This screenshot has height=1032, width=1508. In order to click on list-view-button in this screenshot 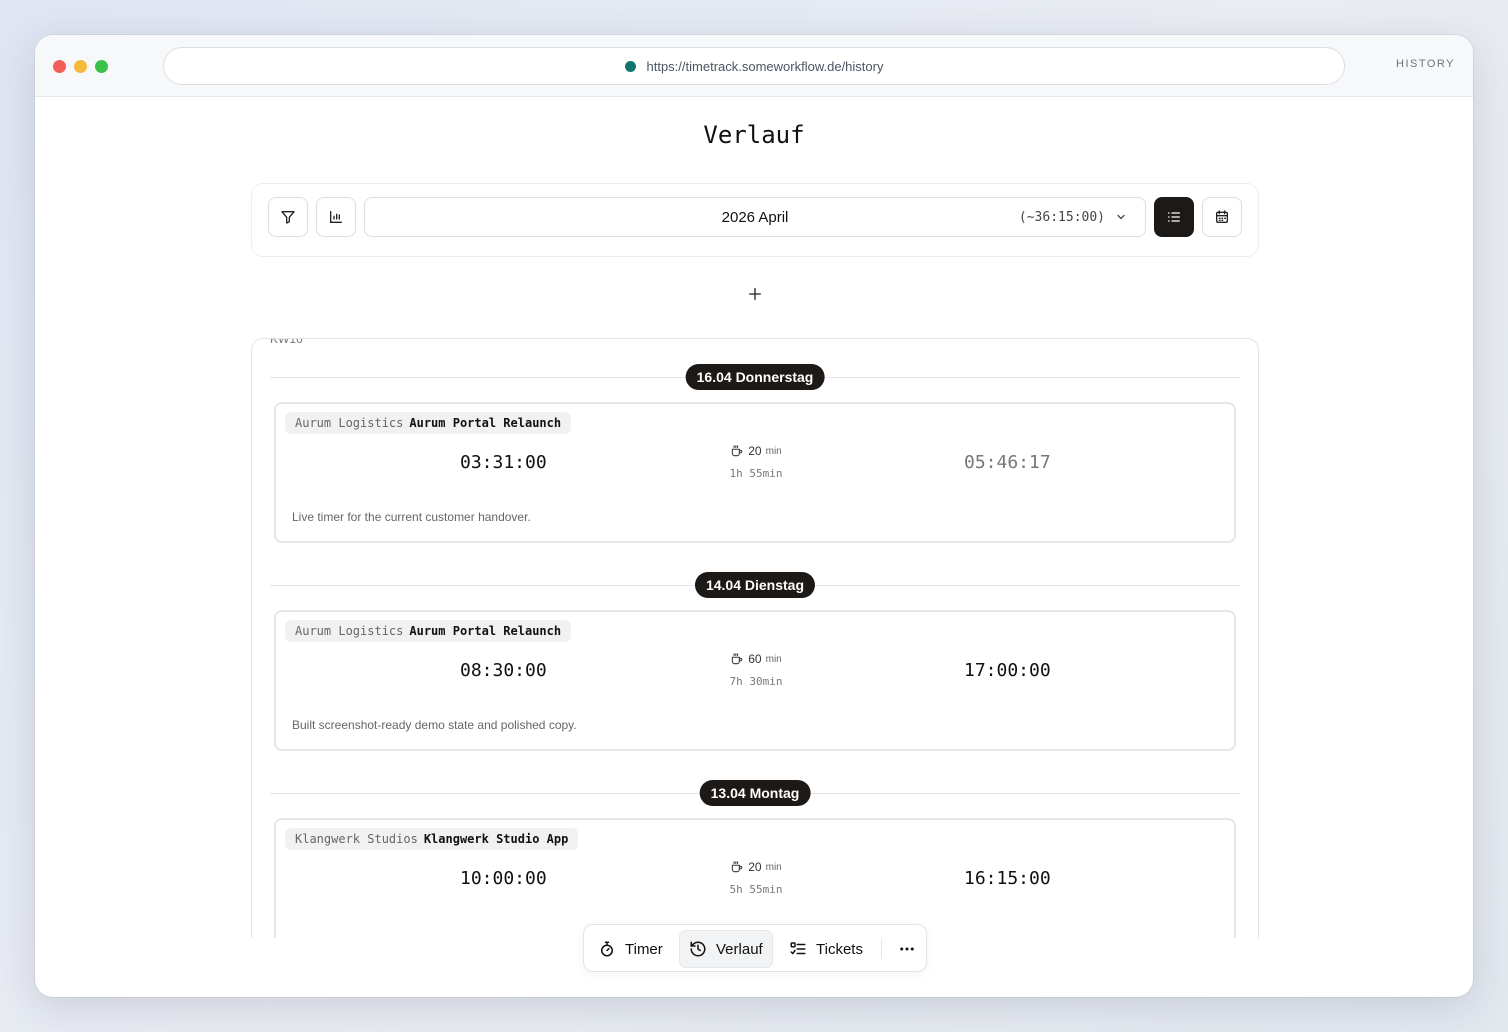, I will do `click(1174, 217)`.